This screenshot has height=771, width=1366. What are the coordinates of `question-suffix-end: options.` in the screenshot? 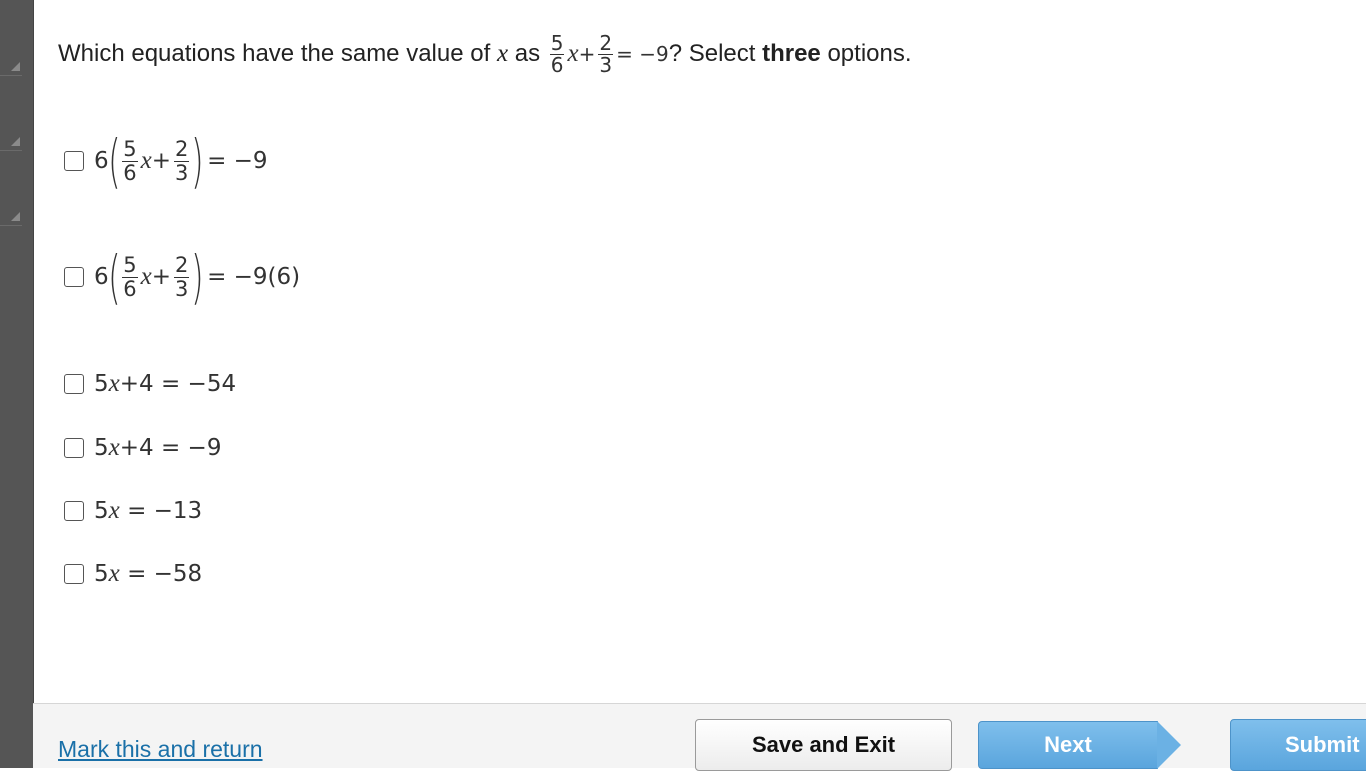 It's located at (869, 53).